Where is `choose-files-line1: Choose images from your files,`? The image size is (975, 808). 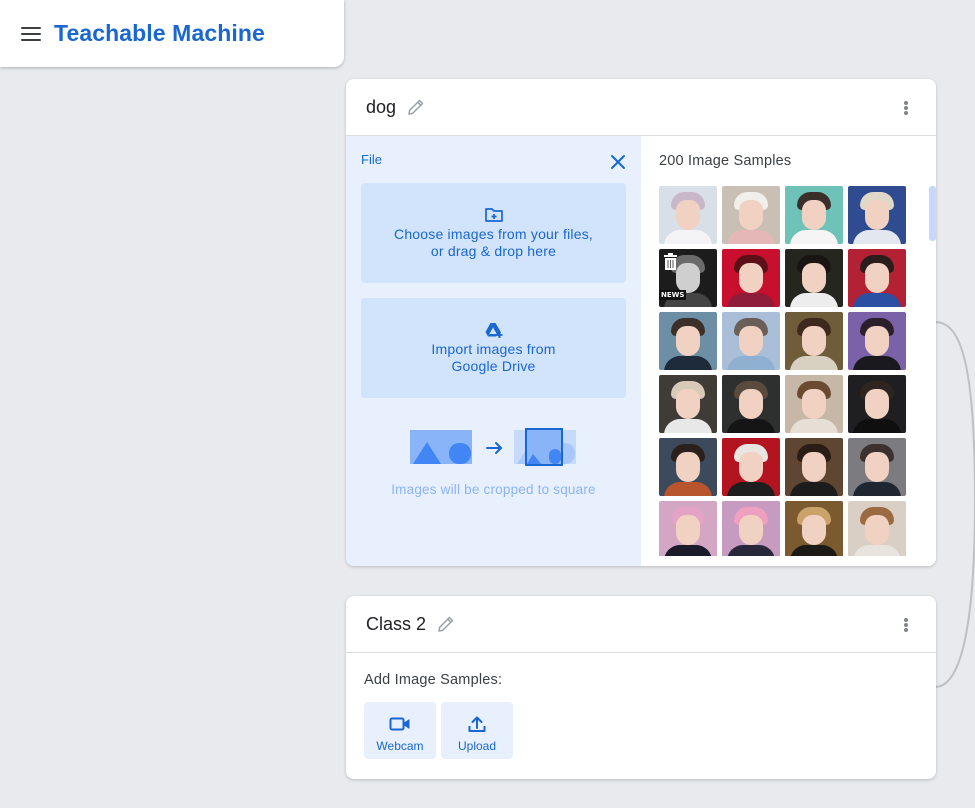 choose-files-line1: Choose images from your files, is located at coordinates (493, 234).